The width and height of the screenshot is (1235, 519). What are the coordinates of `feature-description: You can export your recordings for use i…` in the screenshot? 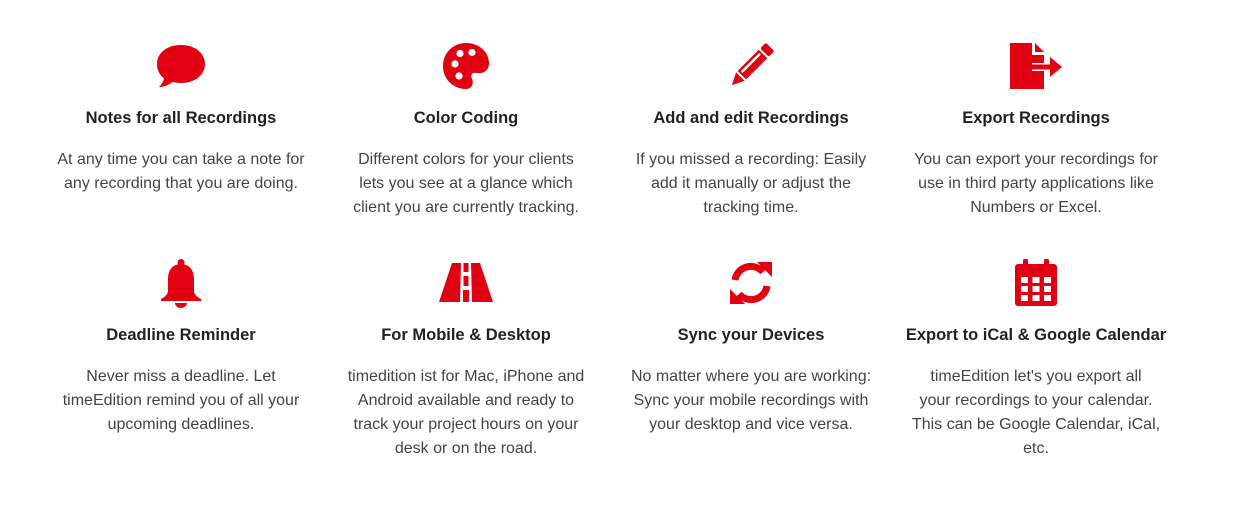 It's located at (1036, 183).